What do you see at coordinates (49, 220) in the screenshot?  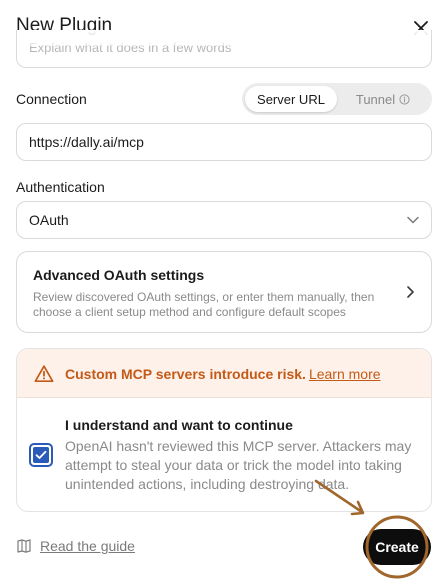 I see `authentication-selected: OAuth` at bounding box center [49, 220].